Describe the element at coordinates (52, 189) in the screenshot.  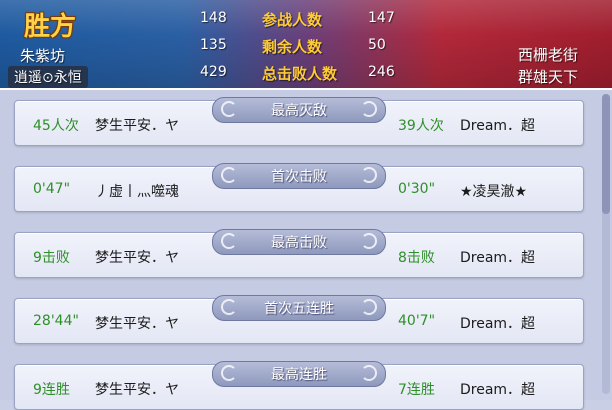
I see `left-record-value: 0'47"` at that location.